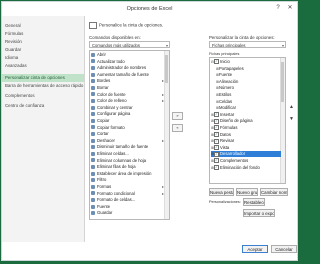  Describe the element at coordinates (43, 66) in the screenshot. I see `nav-item: Avanzadas` at that location.